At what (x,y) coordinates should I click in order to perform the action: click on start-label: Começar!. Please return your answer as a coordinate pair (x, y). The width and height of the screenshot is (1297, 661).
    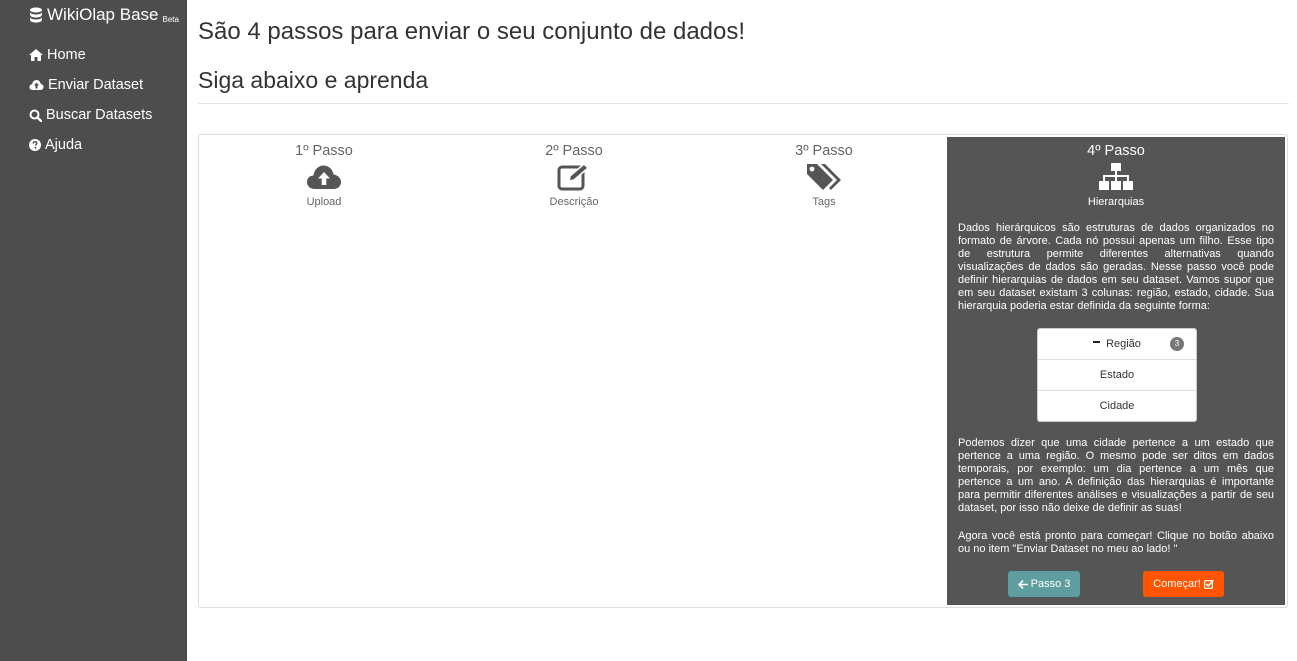
    Looking at the image, I should click on (1177, 584).